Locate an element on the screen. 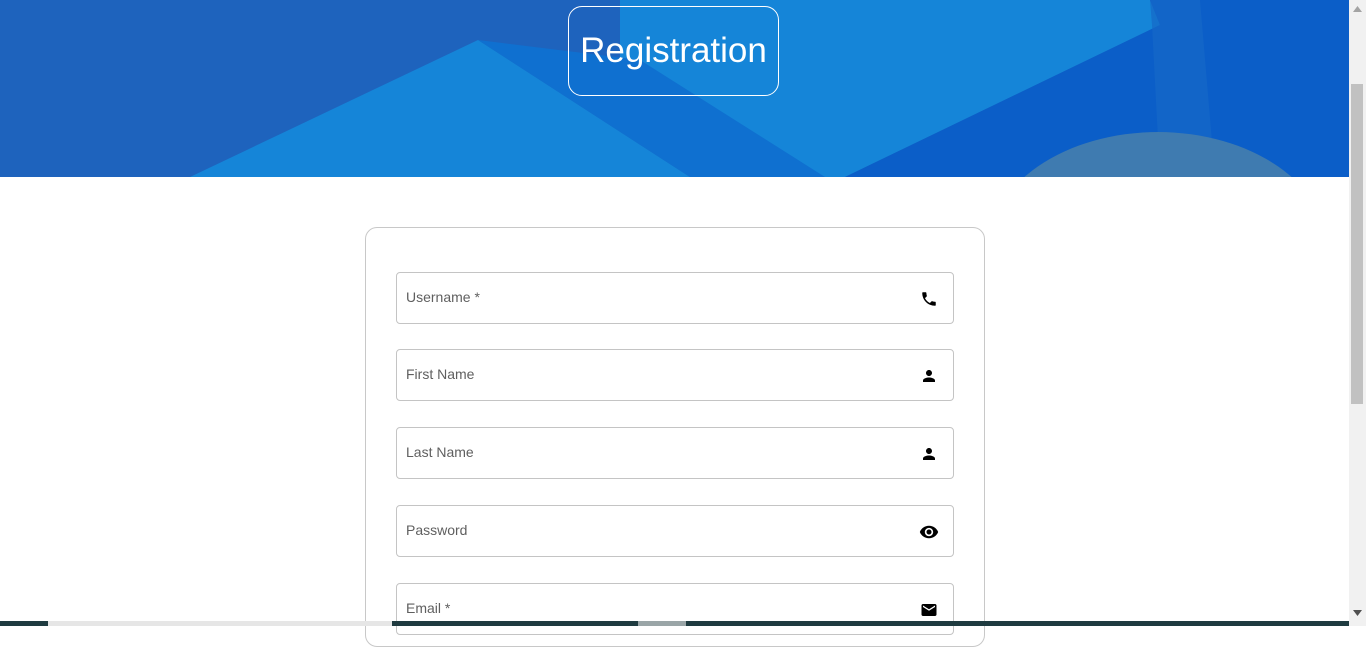 This screenshot has width=1366, height=647. last-name-field: Last Name is located at coordinates (675, 453).